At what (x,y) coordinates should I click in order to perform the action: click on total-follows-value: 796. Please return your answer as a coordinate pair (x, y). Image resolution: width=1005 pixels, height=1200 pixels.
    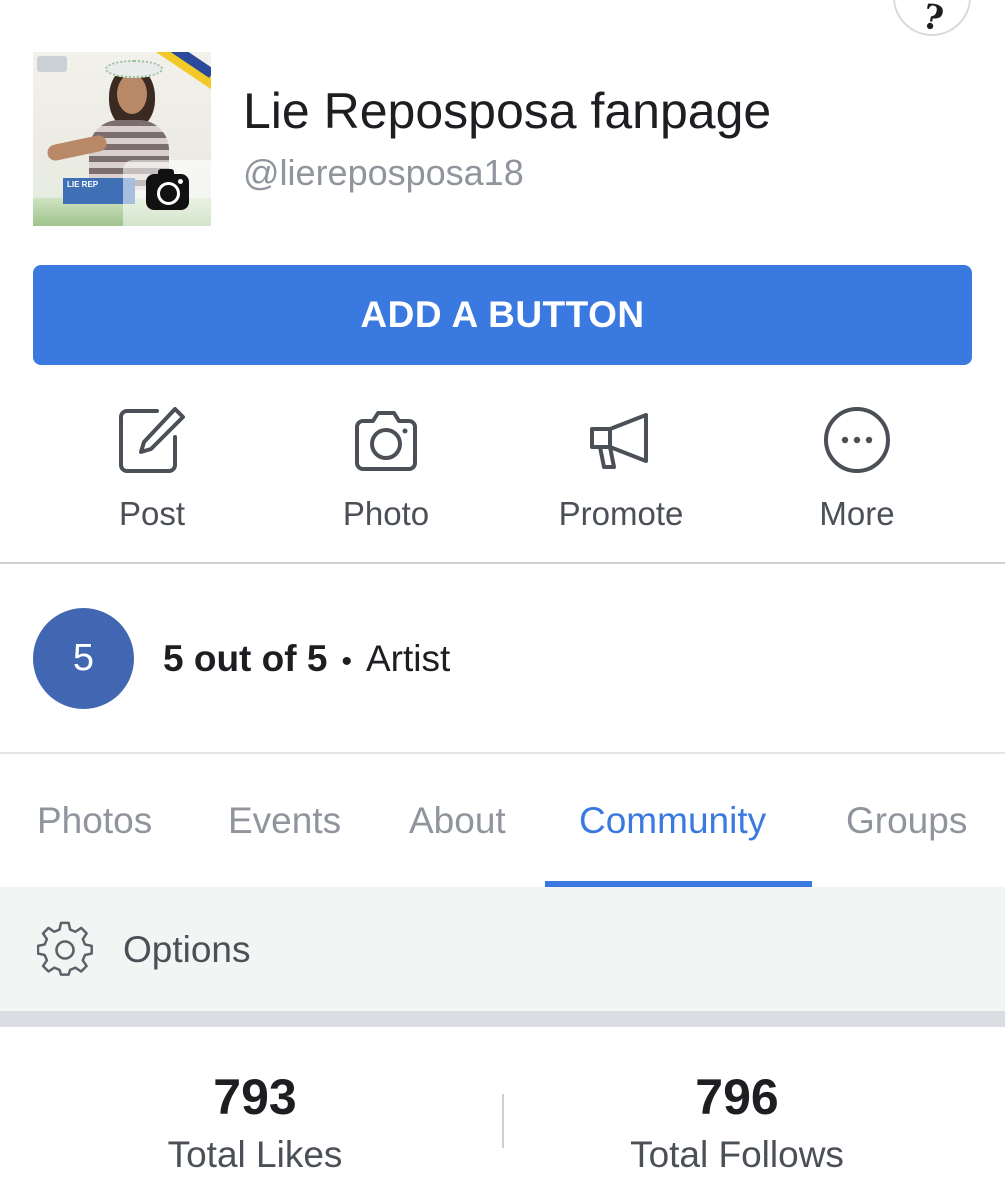
    Looking at the image, I should click on (737, 1097).